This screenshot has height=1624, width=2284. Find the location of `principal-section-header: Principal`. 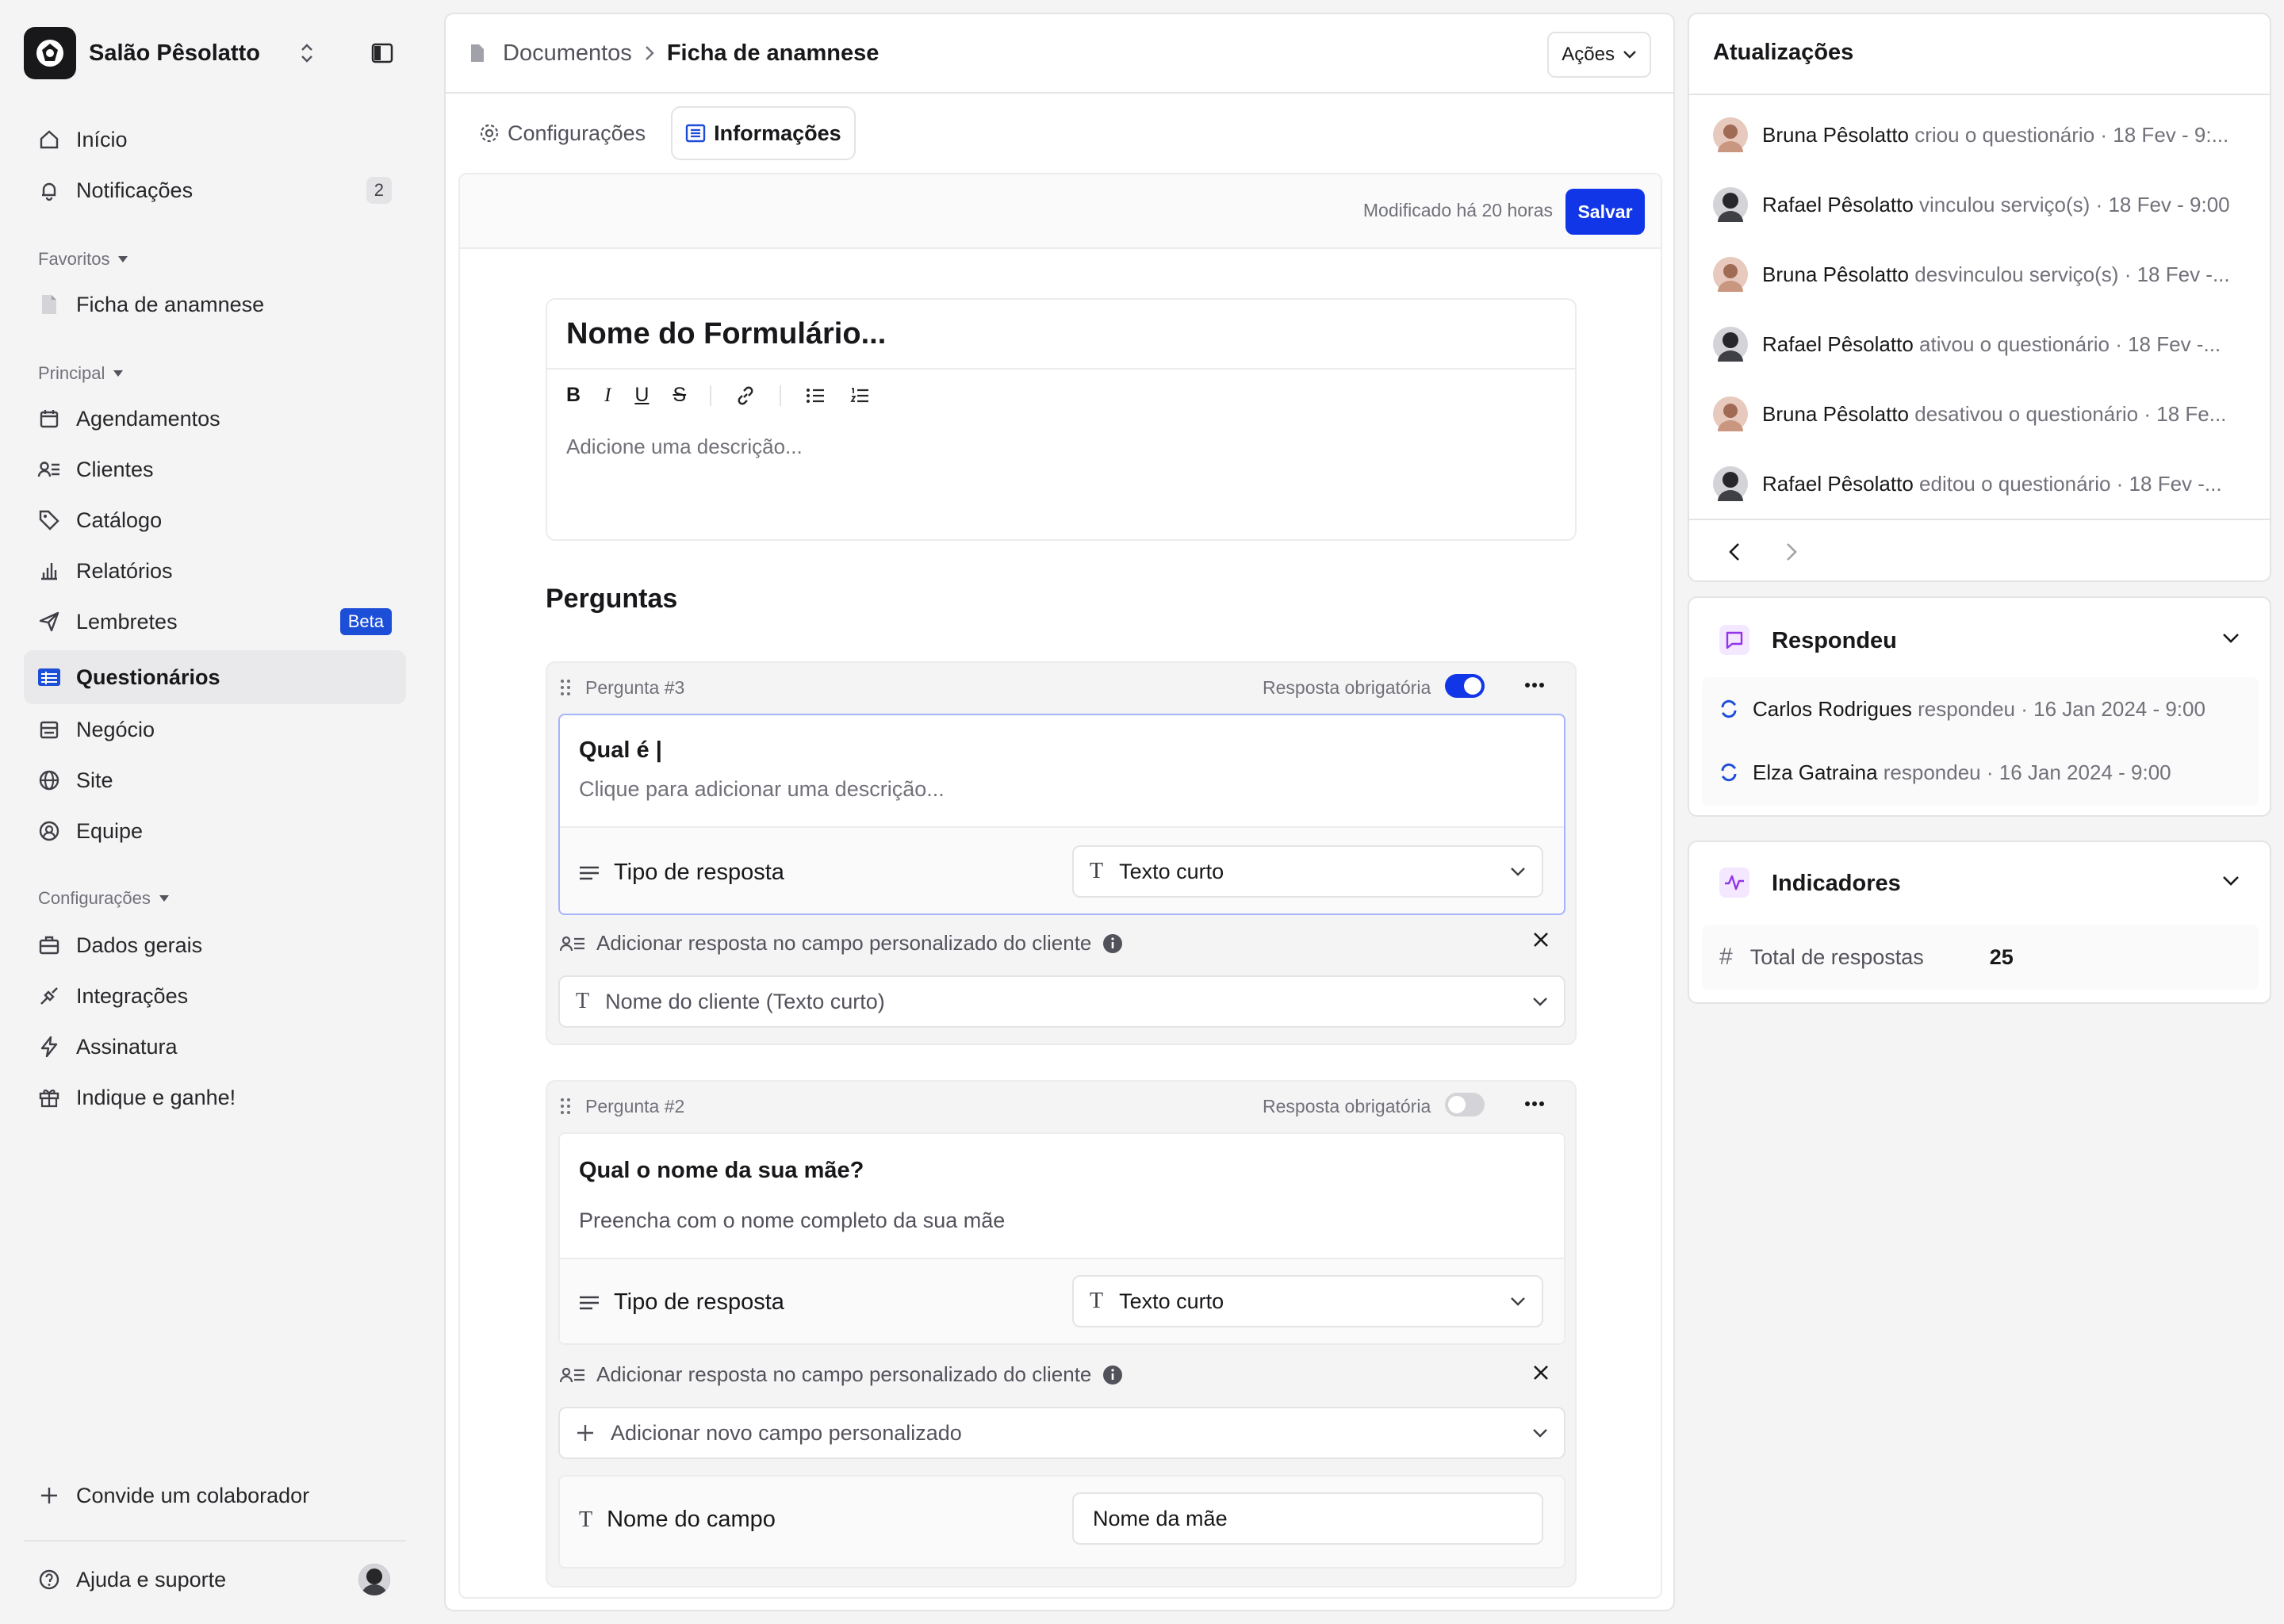

principal-section-header: Principal is located at coordinates (81, 373).